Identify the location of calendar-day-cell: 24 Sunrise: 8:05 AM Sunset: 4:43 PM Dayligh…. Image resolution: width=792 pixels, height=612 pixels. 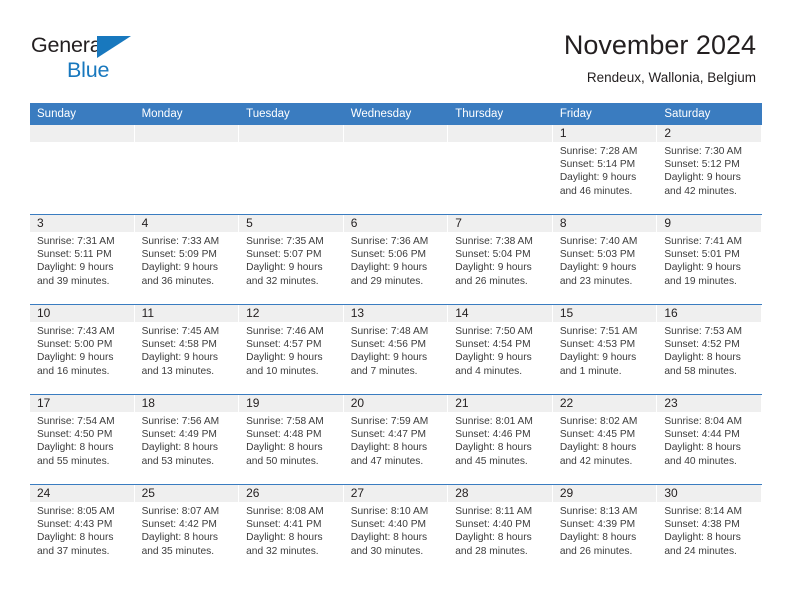
(82, 529).